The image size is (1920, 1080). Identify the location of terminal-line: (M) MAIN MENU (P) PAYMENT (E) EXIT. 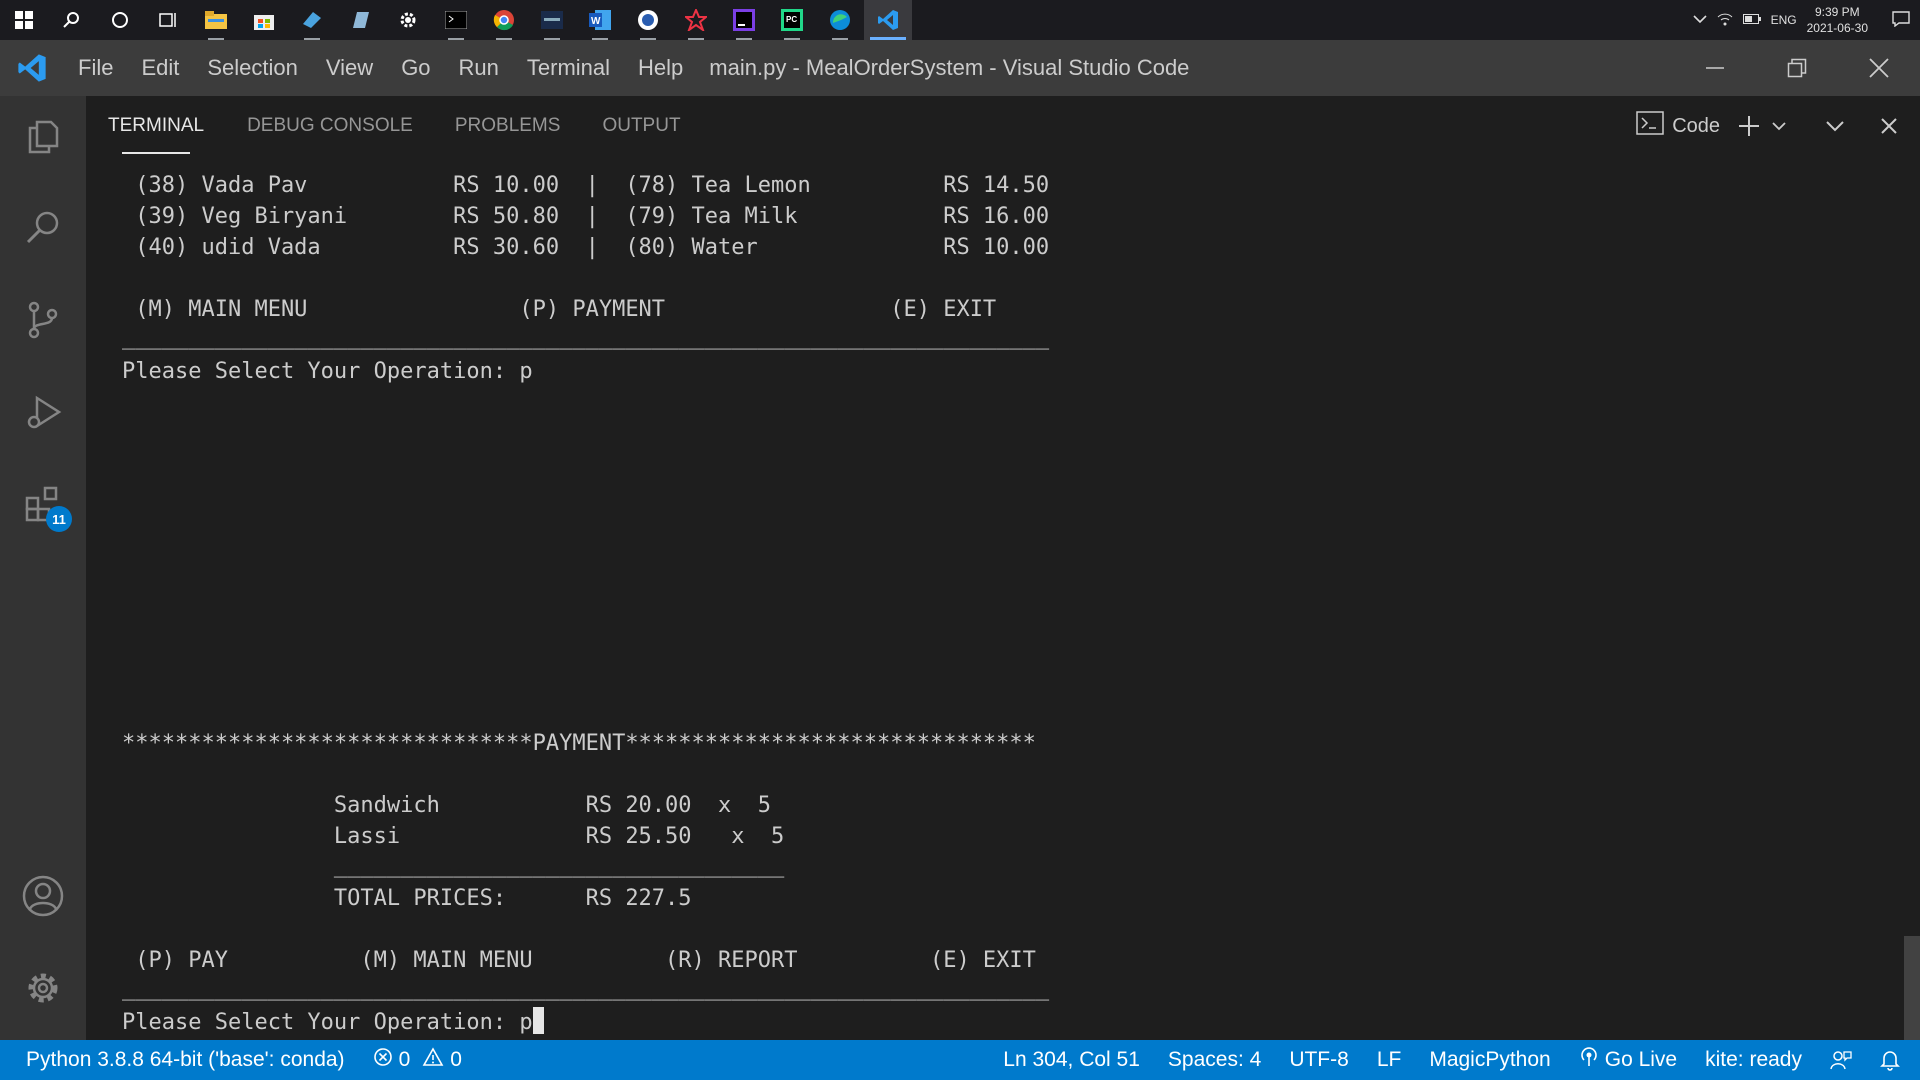
(559, 309).